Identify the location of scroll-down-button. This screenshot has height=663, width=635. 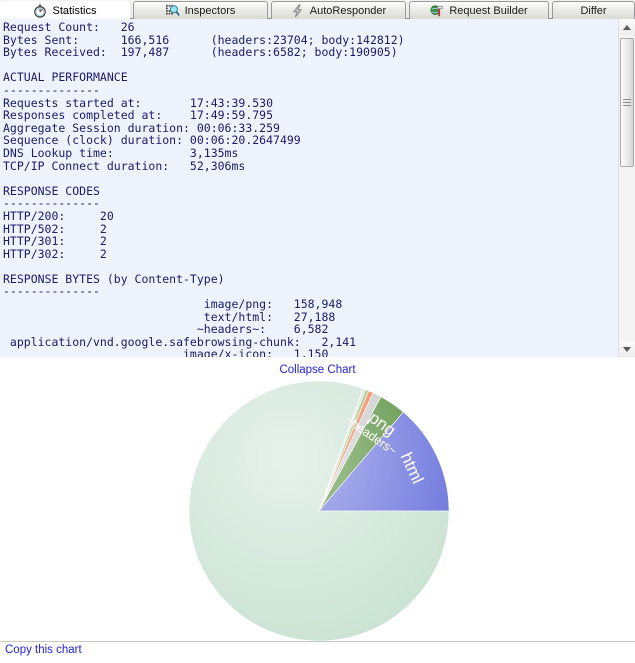
(627, 349).